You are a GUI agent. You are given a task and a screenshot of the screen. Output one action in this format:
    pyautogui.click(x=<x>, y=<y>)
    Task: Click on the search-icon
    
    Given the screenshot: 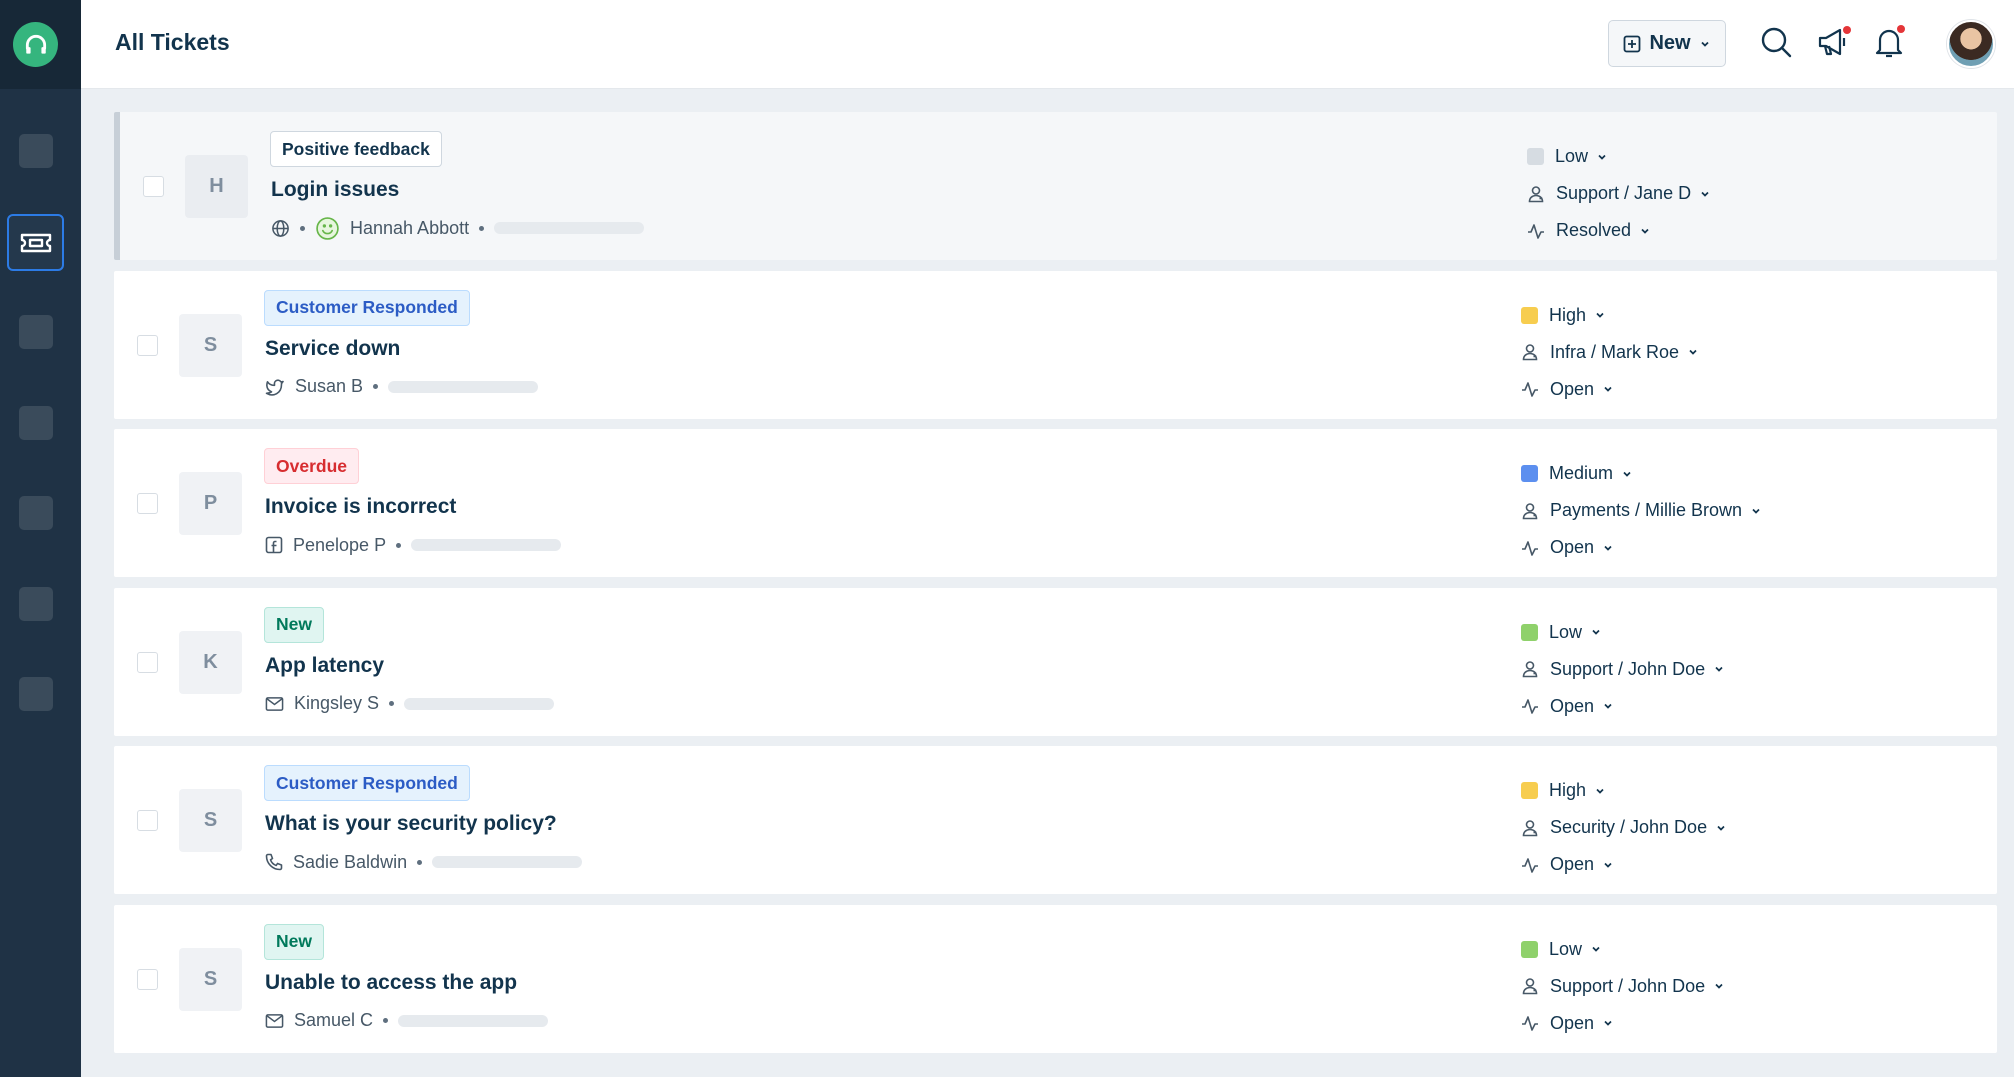 What is the action you would take?
    pyautogui.click(x=1776, y=42)
    